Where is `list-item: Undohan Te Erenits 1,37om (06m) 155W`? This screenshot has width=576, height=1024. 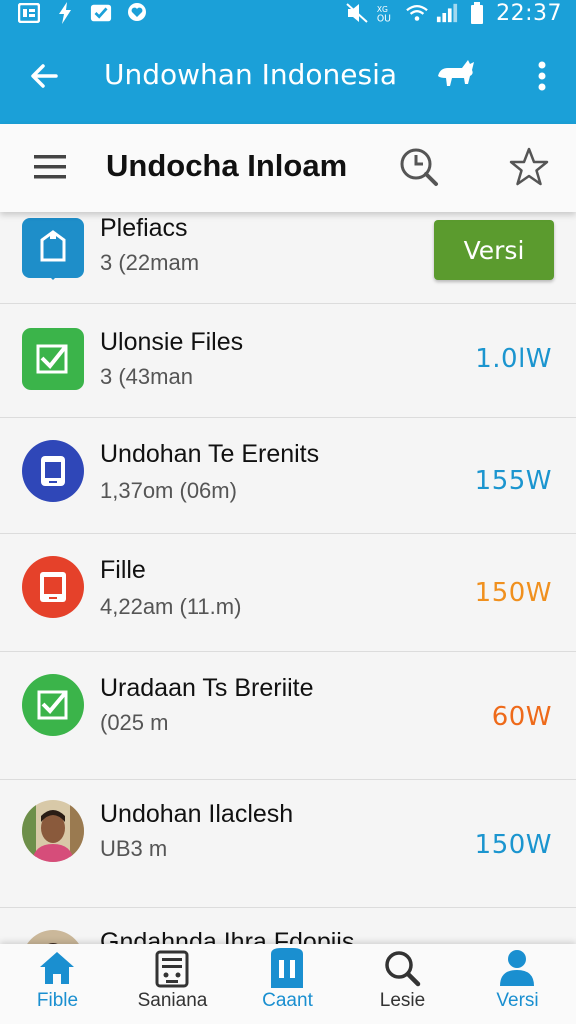 list-item: Undohan Te Erenits 1,37om (06m) 155W is located at coordinates (288, 476).